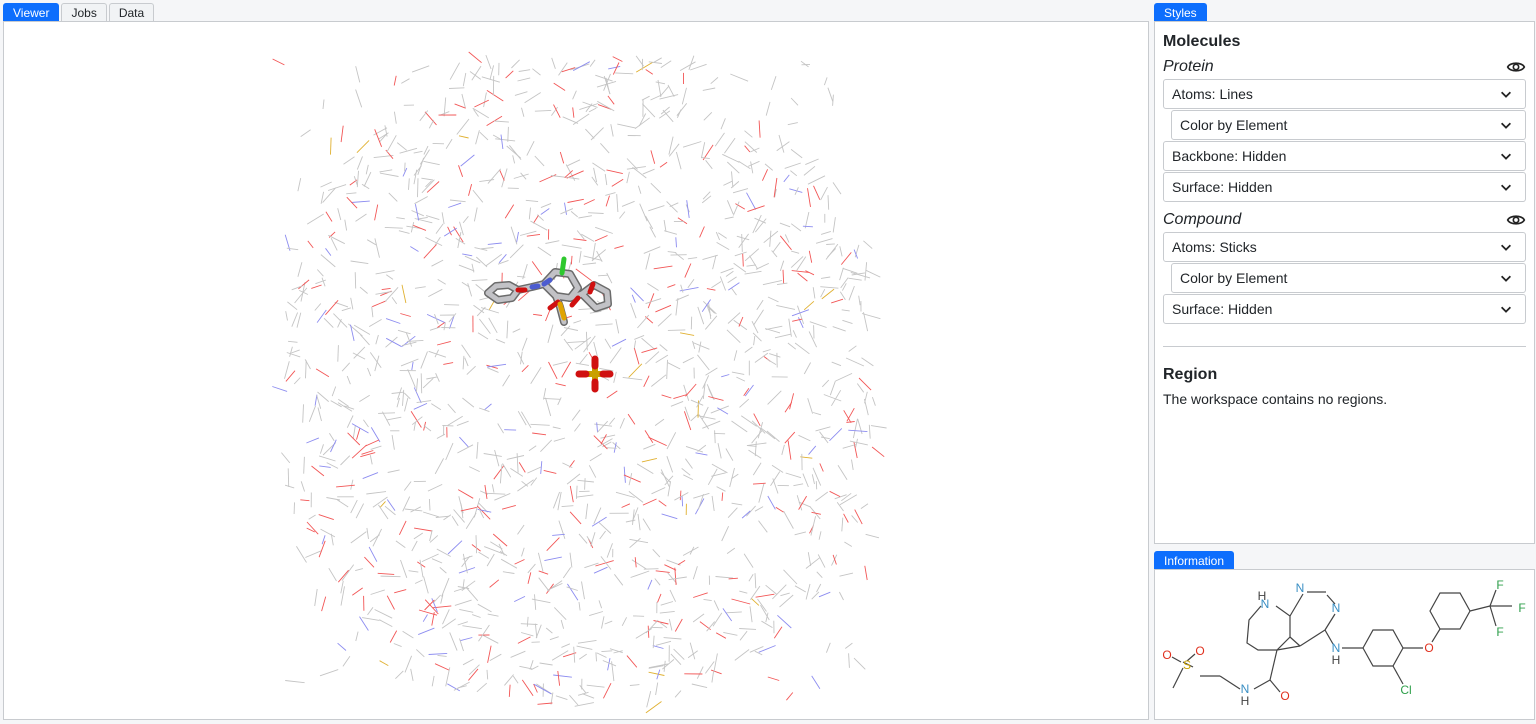  Describe the element at coordinates (1202, 219) in the screenshot. I see `compound-title: Compound` at that location.